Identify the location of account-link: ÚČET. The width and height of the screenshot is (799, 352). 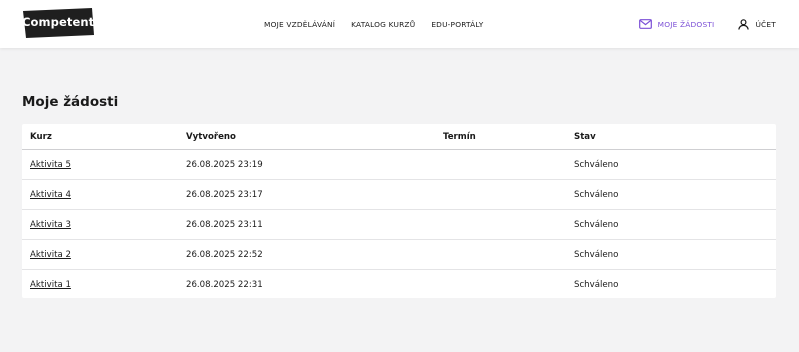
(757, 24).